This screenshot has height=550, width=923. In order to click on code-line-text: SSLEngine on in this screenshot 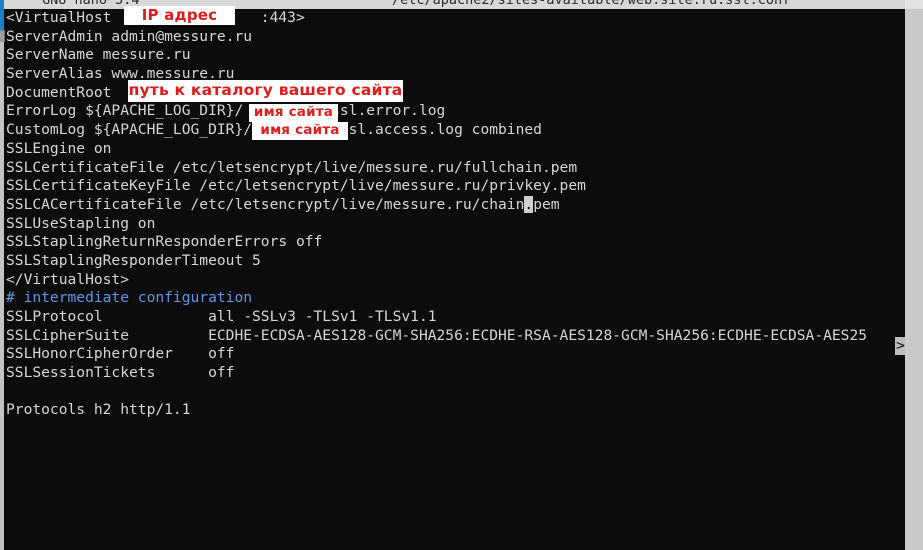, I will do `click(59, 148)`.